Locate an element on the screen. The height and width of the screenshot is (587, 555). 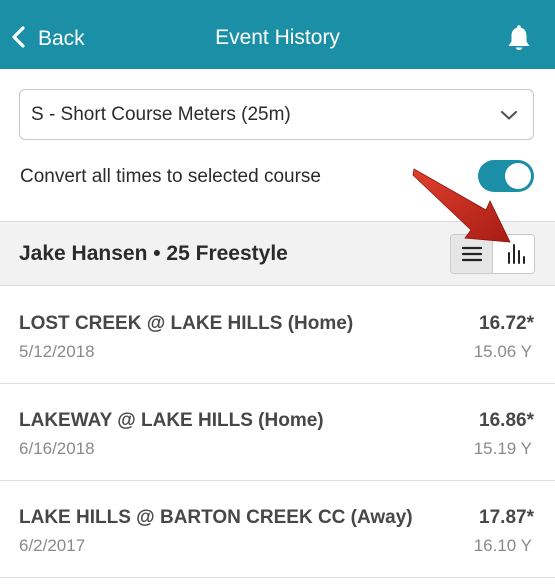
meet-name: LAKE HILLS @ BARTON CREEK CC (Away) is located at coordinates (216, 517).